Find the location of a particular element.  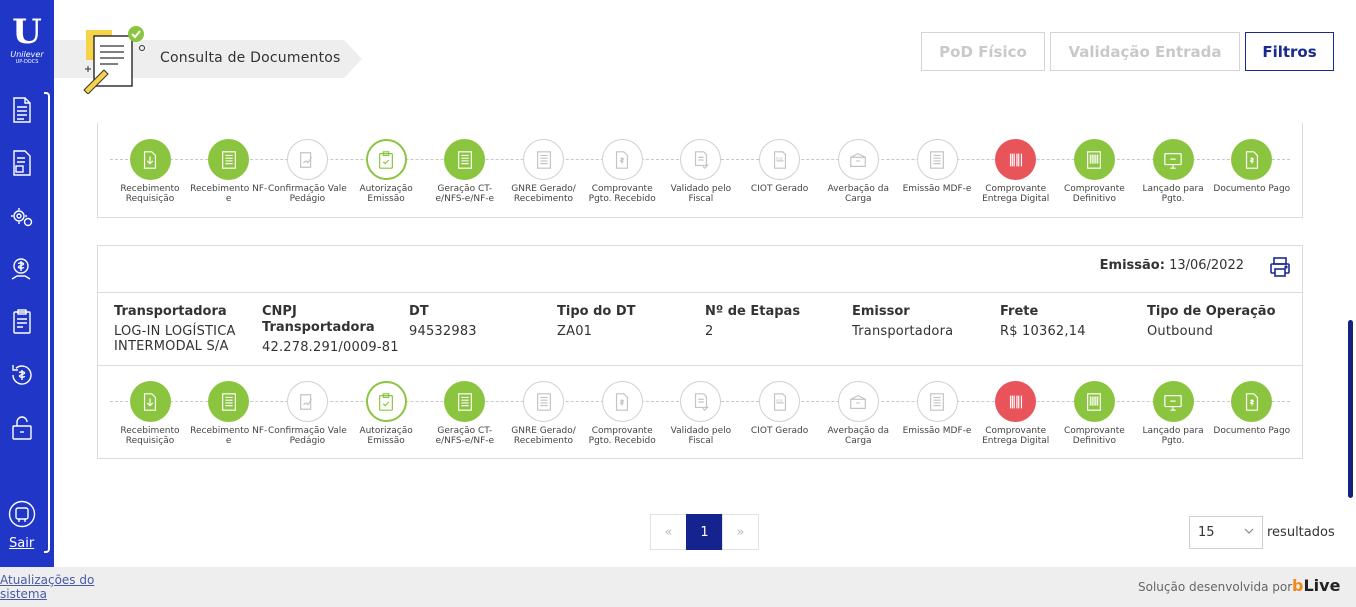

status-step-label: Documento Pago is located at coordinates (1252, 189).